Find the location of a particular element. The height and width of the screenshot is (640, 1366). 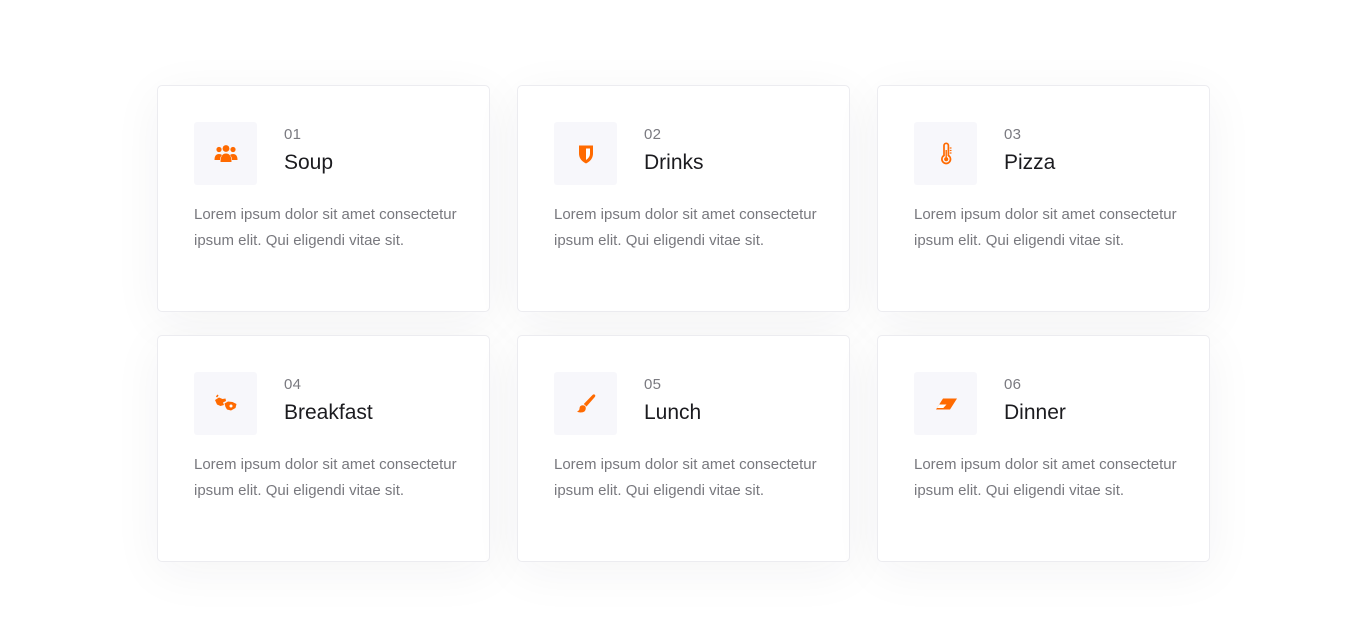

card-header: 06 Dinner is located at coordinates (1043, 403).